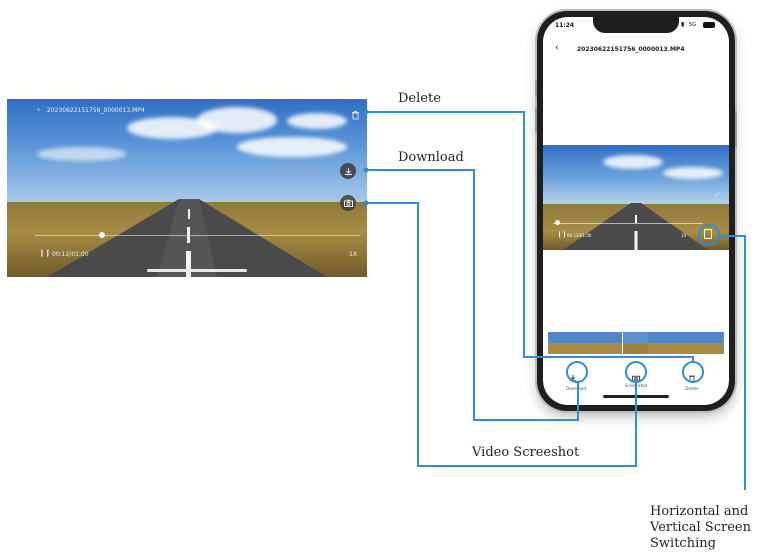 The height and width of the screenshot is (556, 760). What do you see at coordinates (699, 511) in the screenshot?
I see `orientation-callout-line1: Horizontal and` at bounding box center [699, 511].